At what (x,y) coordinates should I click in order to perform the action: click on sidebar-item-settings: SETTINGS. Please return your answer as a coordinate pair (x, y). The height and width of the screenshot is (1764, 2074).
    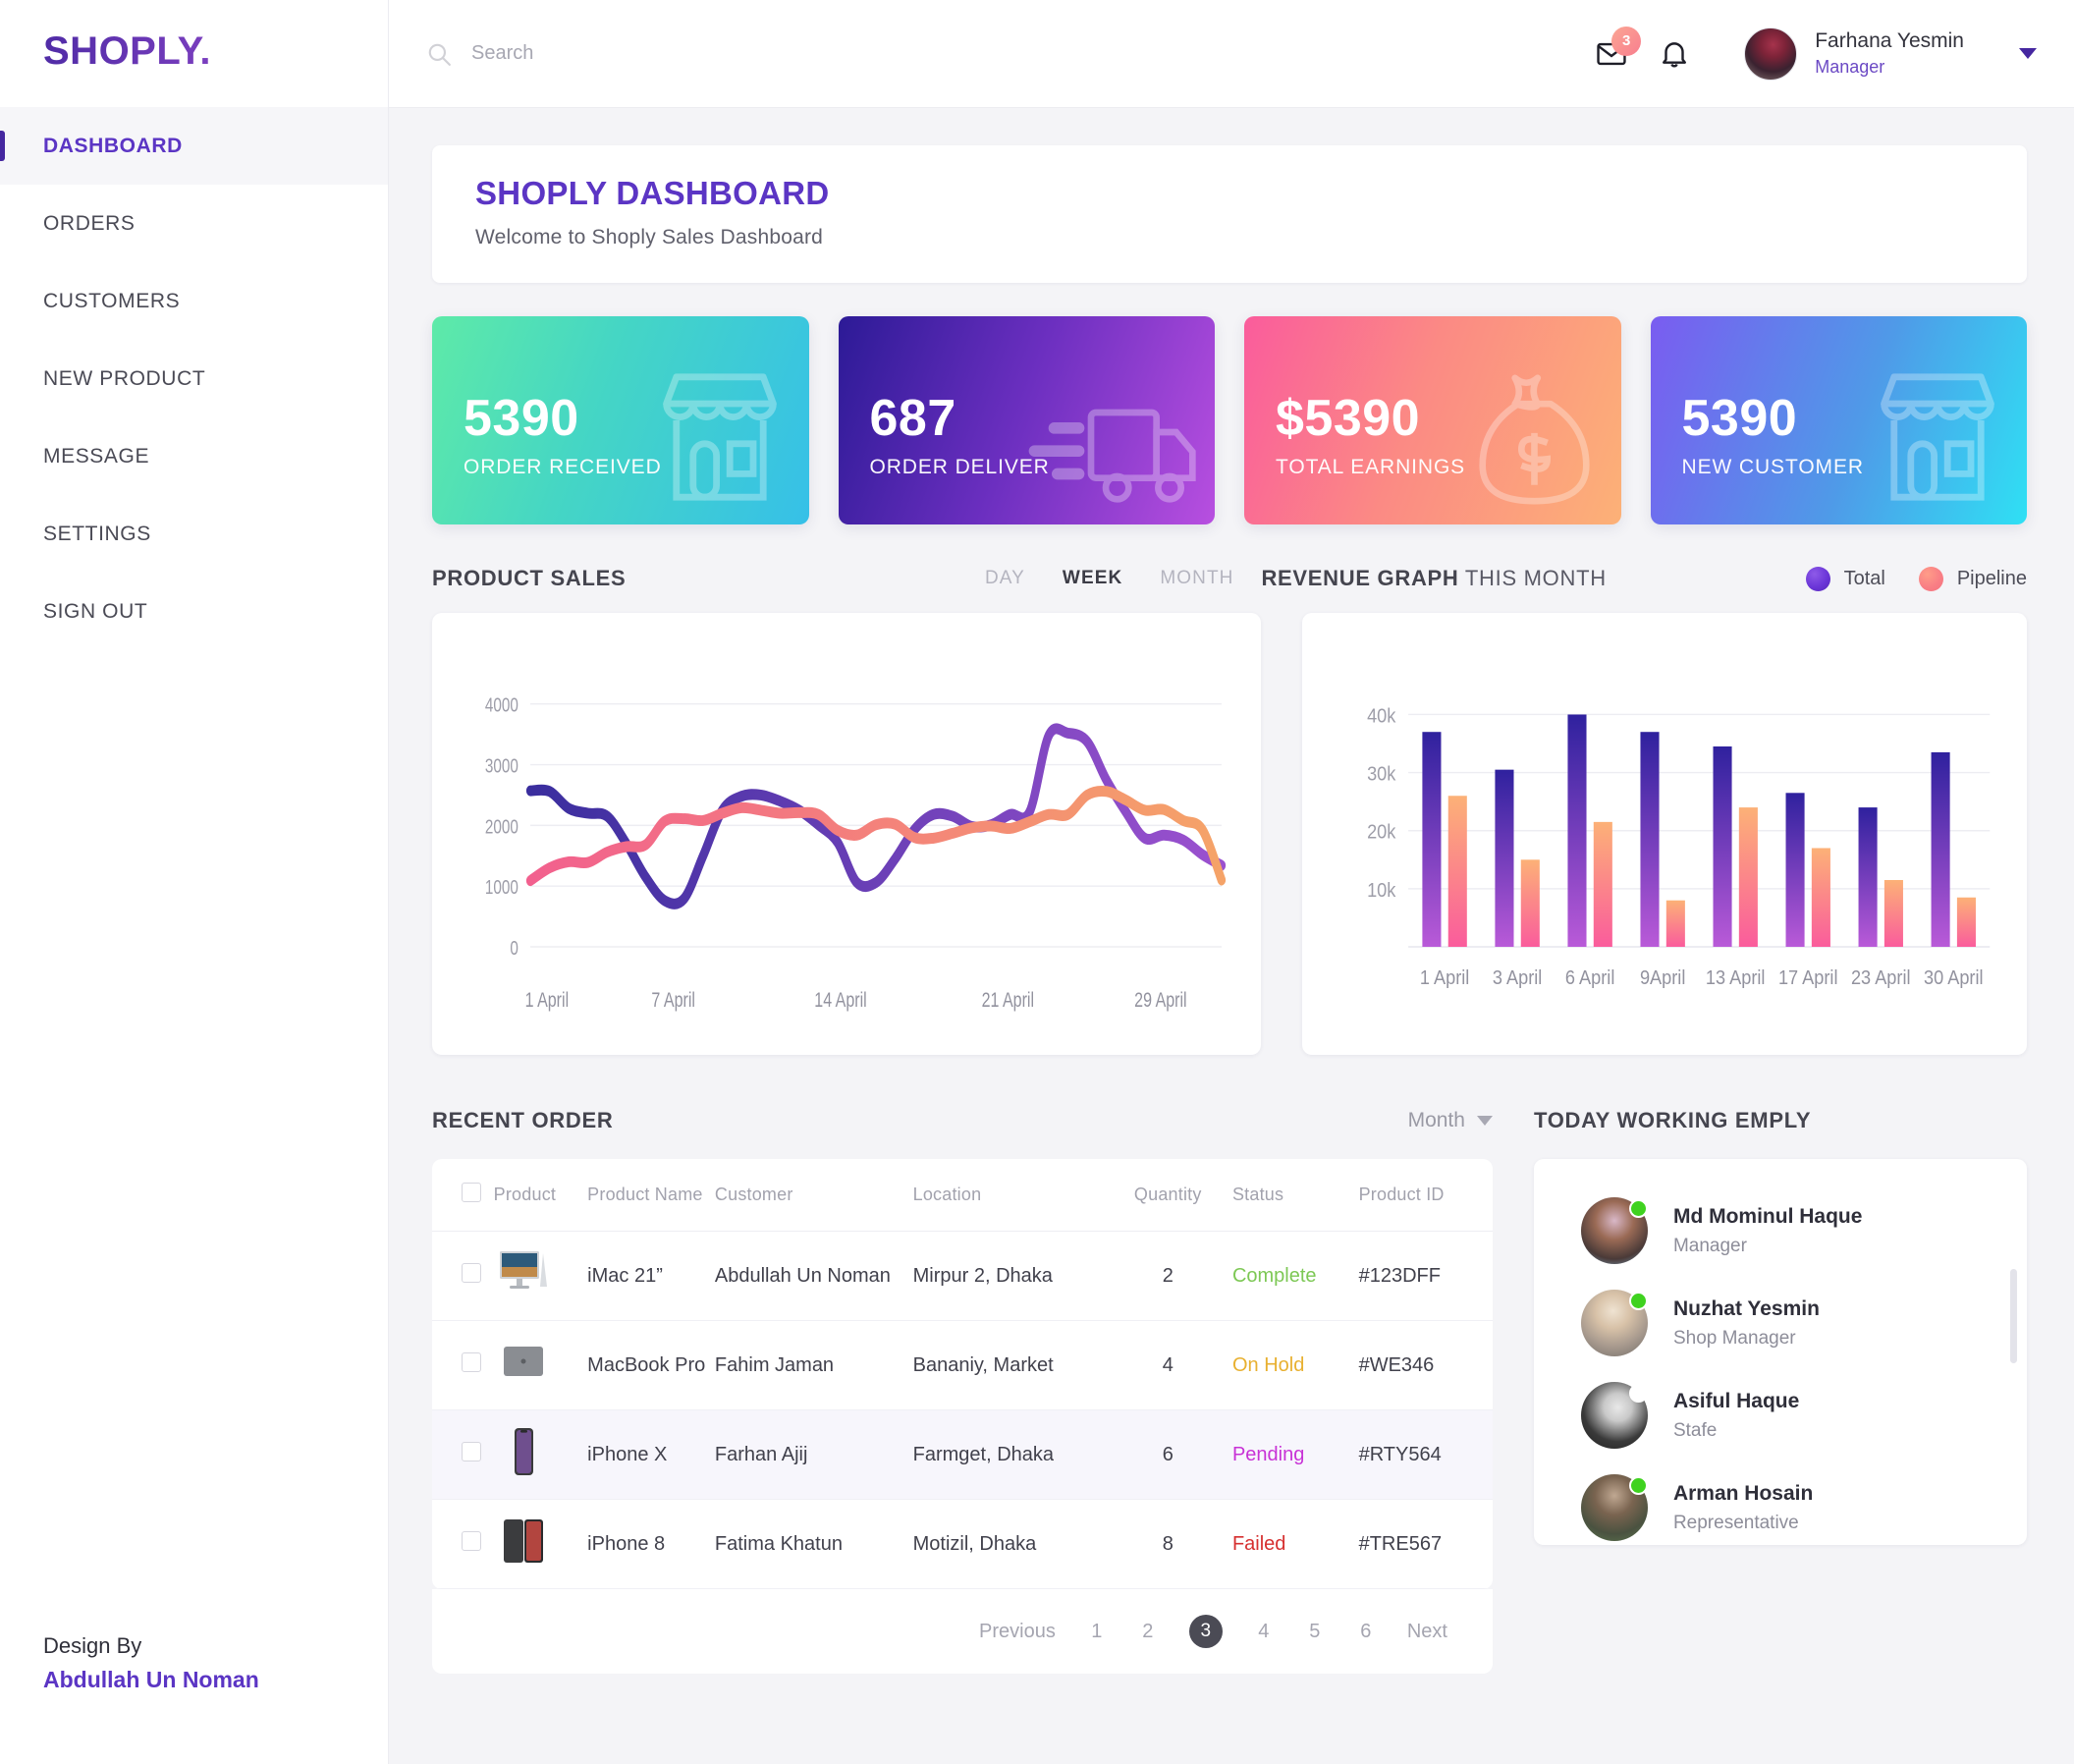
    Looking at the image, I should click on (194, 534).